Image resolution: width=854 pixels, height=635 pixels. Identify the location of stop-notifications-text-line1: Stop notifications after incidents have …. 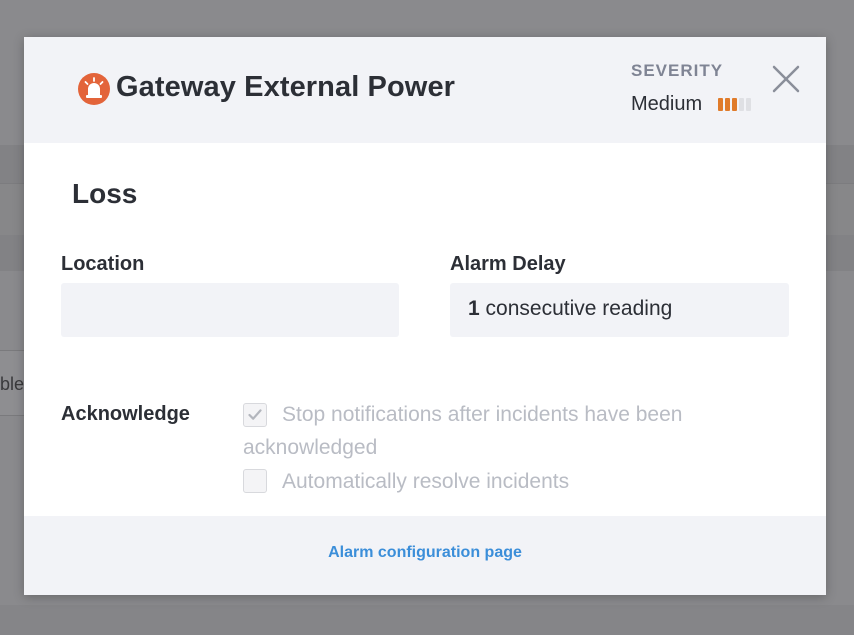
(482, 414).